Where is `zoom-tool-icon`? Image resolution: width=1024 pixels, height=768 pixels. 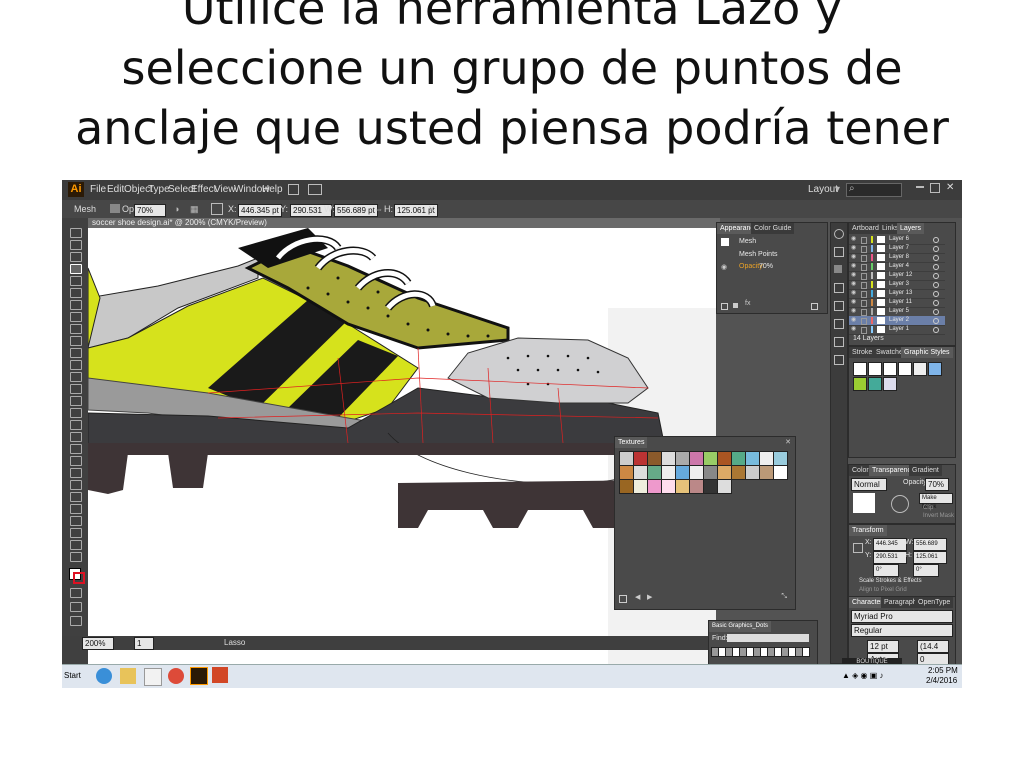 zoom-tool-icon is located at coordinates (76, 557).